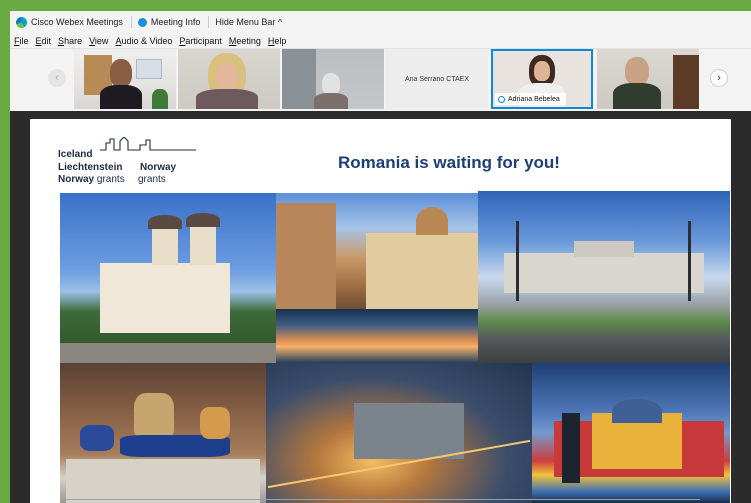  I want to click on sunset-sky-photo, so click(377, 336).